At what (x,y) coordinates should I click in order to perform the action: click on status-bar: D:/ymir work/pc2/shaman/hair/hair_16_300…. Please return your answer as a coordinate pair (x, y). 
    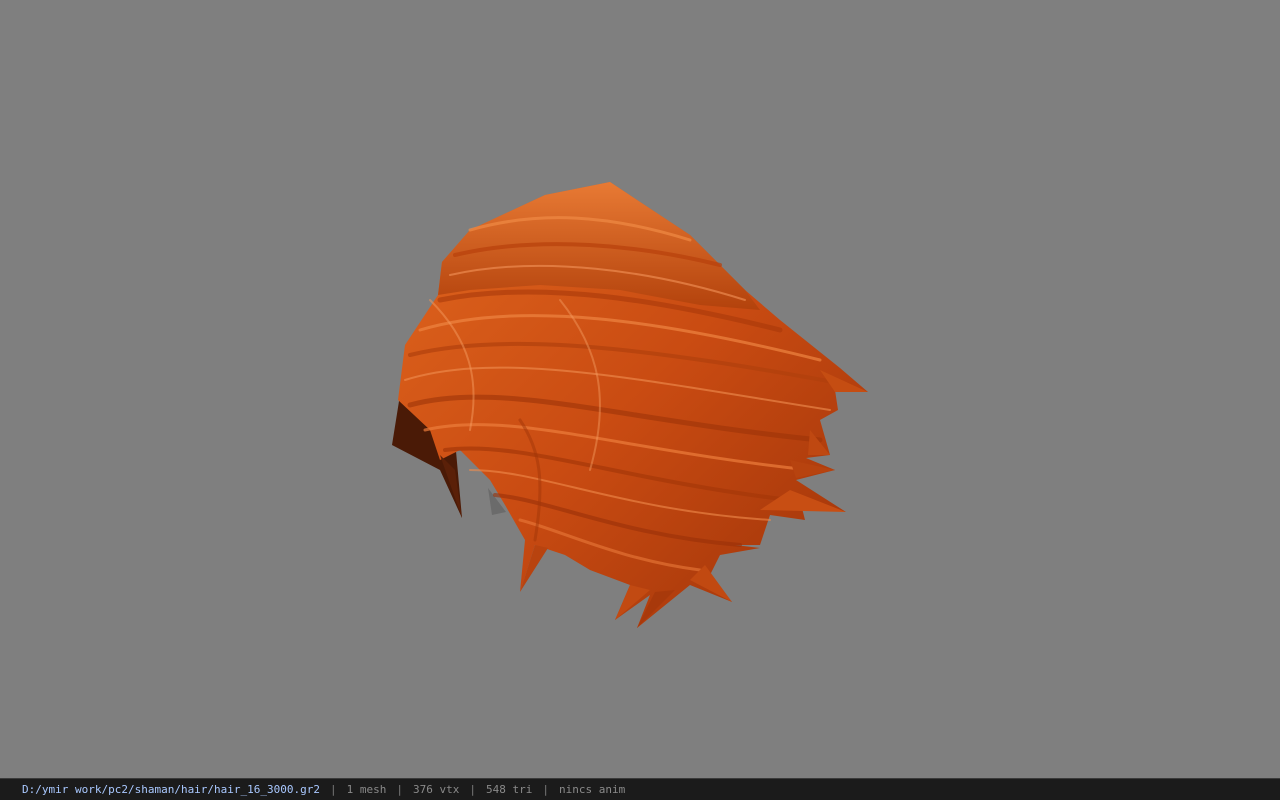
    Looking at the image, I should click on (640, 789).